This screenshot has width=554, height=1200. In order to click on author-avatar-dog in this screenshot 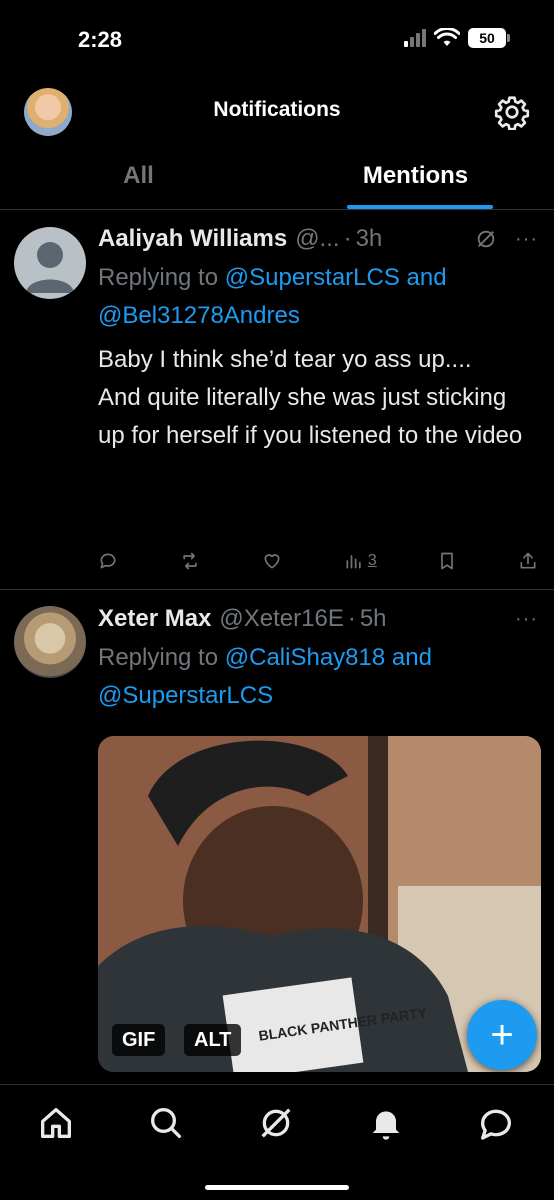, I will do `click(50, 642)`.